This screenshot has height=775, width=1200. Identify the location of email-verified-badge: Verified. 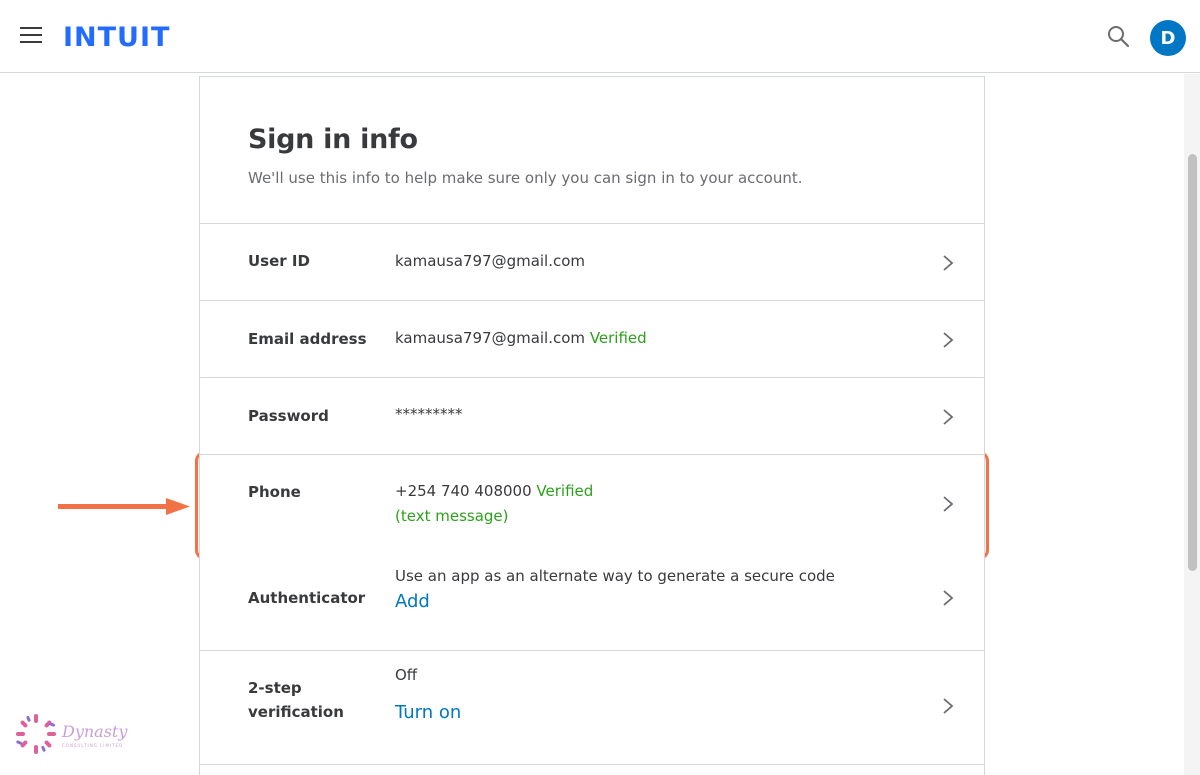
(618, 338).